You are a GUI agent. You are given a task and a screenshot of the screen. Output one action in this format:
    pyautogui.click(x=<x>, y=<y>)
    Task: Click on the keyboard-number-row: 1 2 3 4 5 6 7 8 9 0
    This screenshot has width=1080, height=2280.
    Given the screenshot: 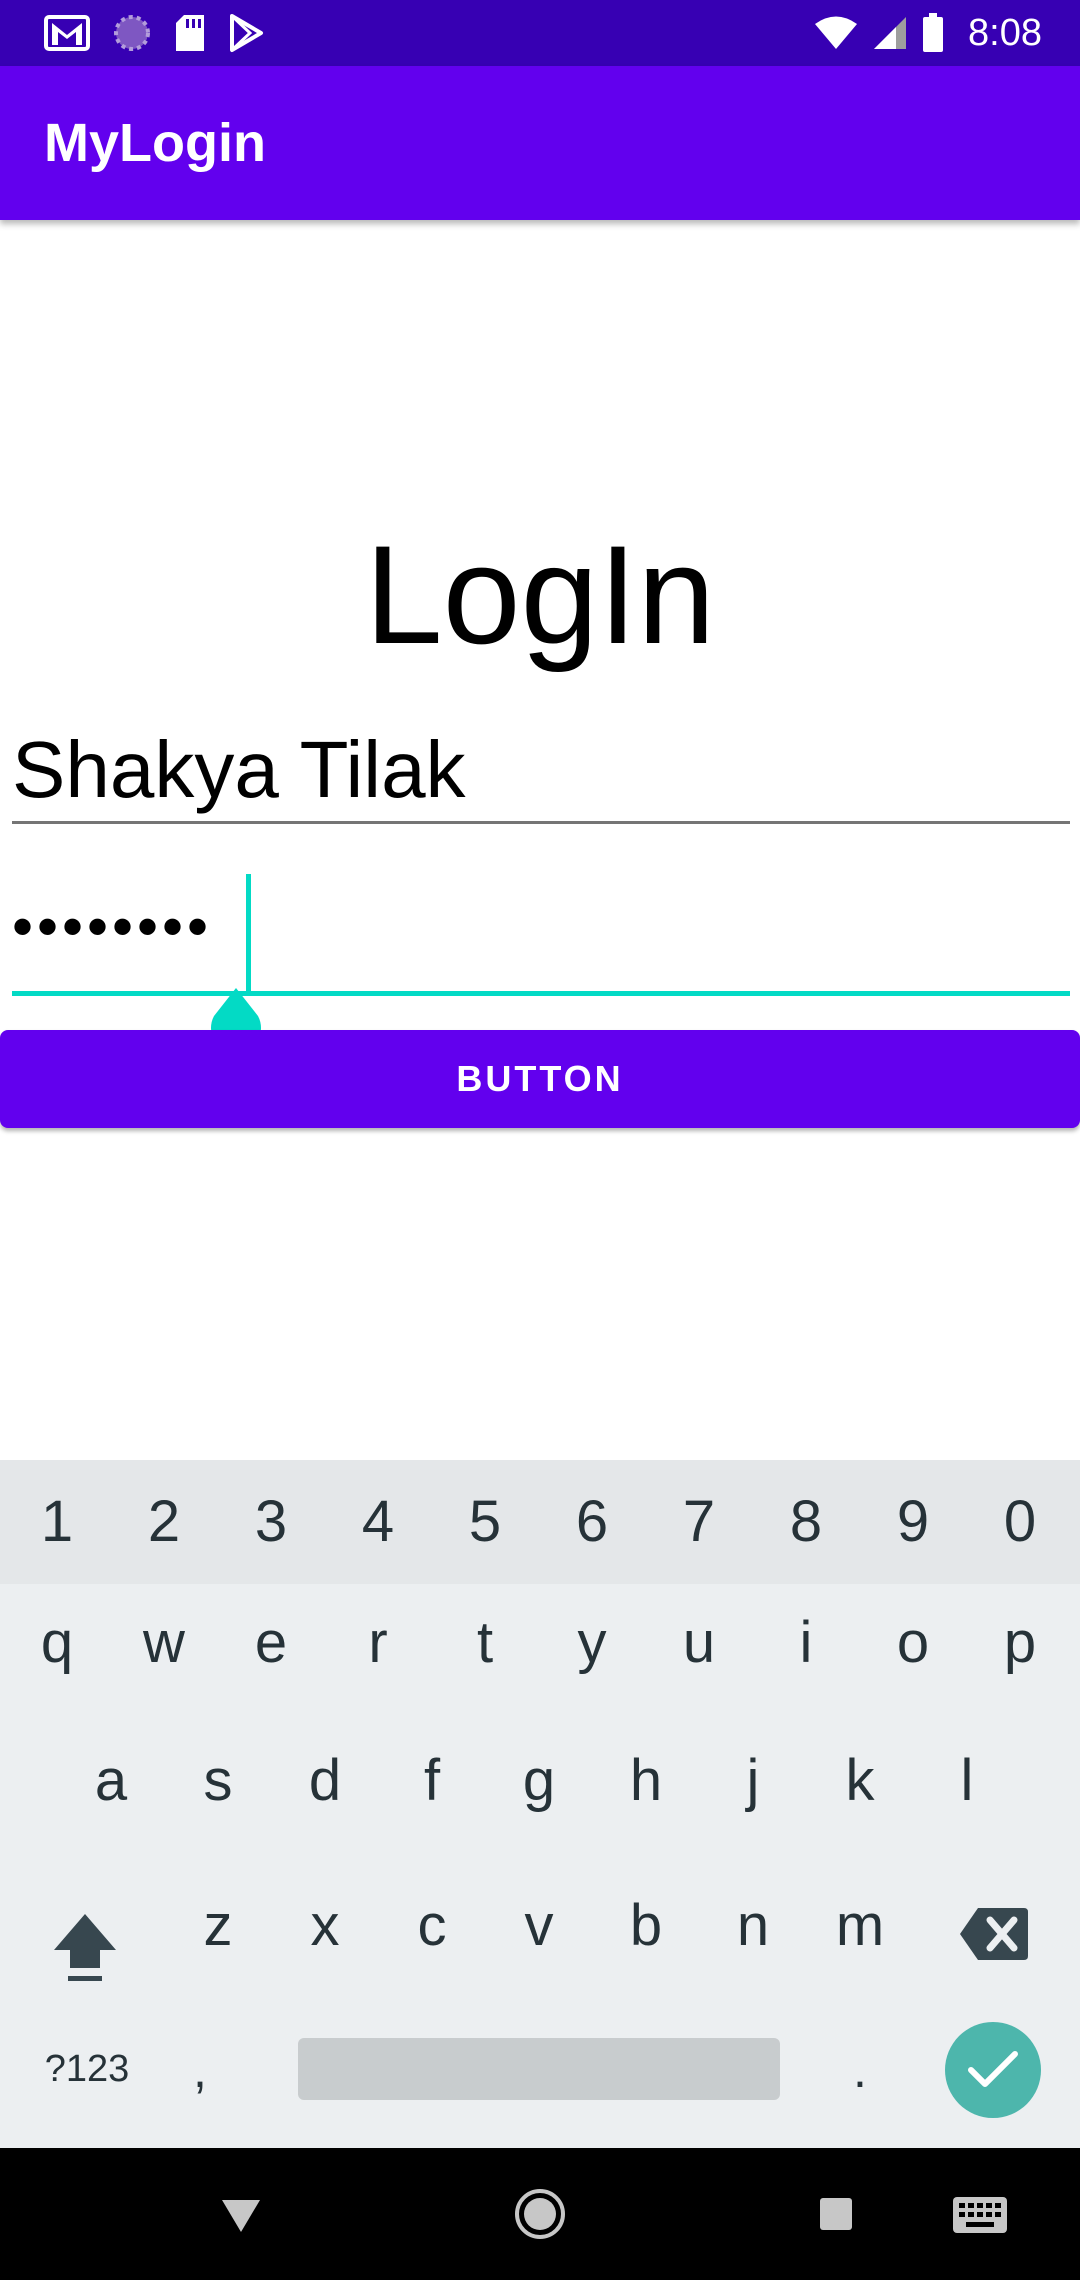 What is the action you would take?
    pyautogui.click(x=540, y=1522)
    